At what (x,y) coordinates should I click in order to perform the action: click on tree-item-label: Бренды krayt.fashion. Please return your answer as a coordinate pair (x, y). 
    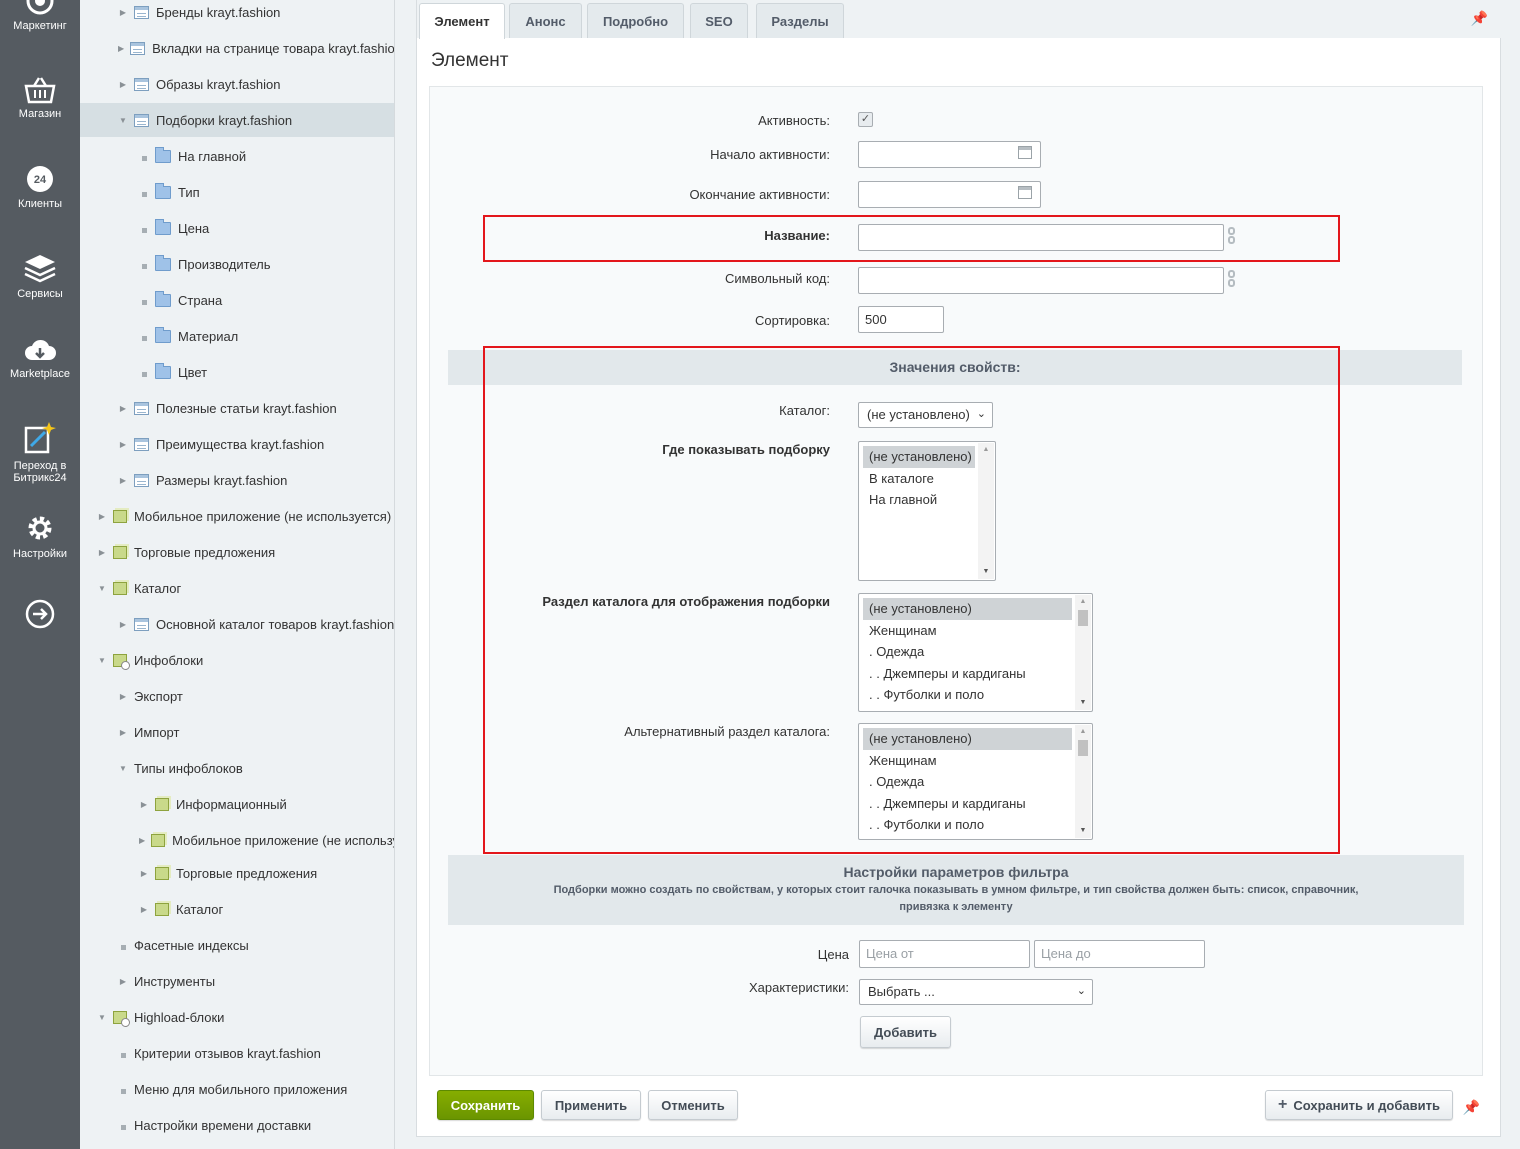
    Looking at the image, I should click on (218, 12).